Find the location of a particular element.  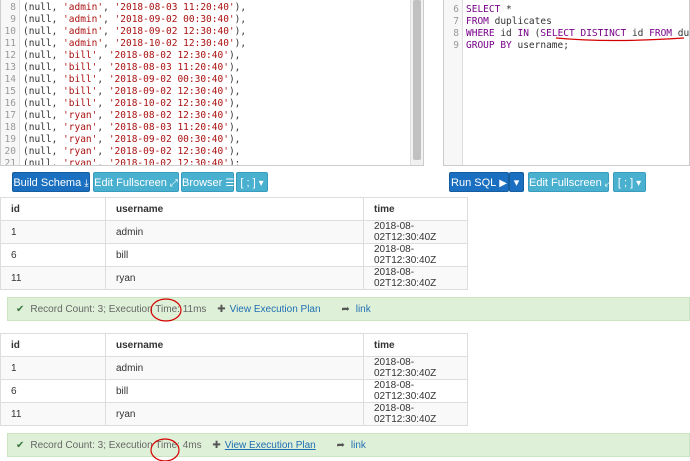

run-sql-dropdown: ▾ is located at coordinates (516, 182).